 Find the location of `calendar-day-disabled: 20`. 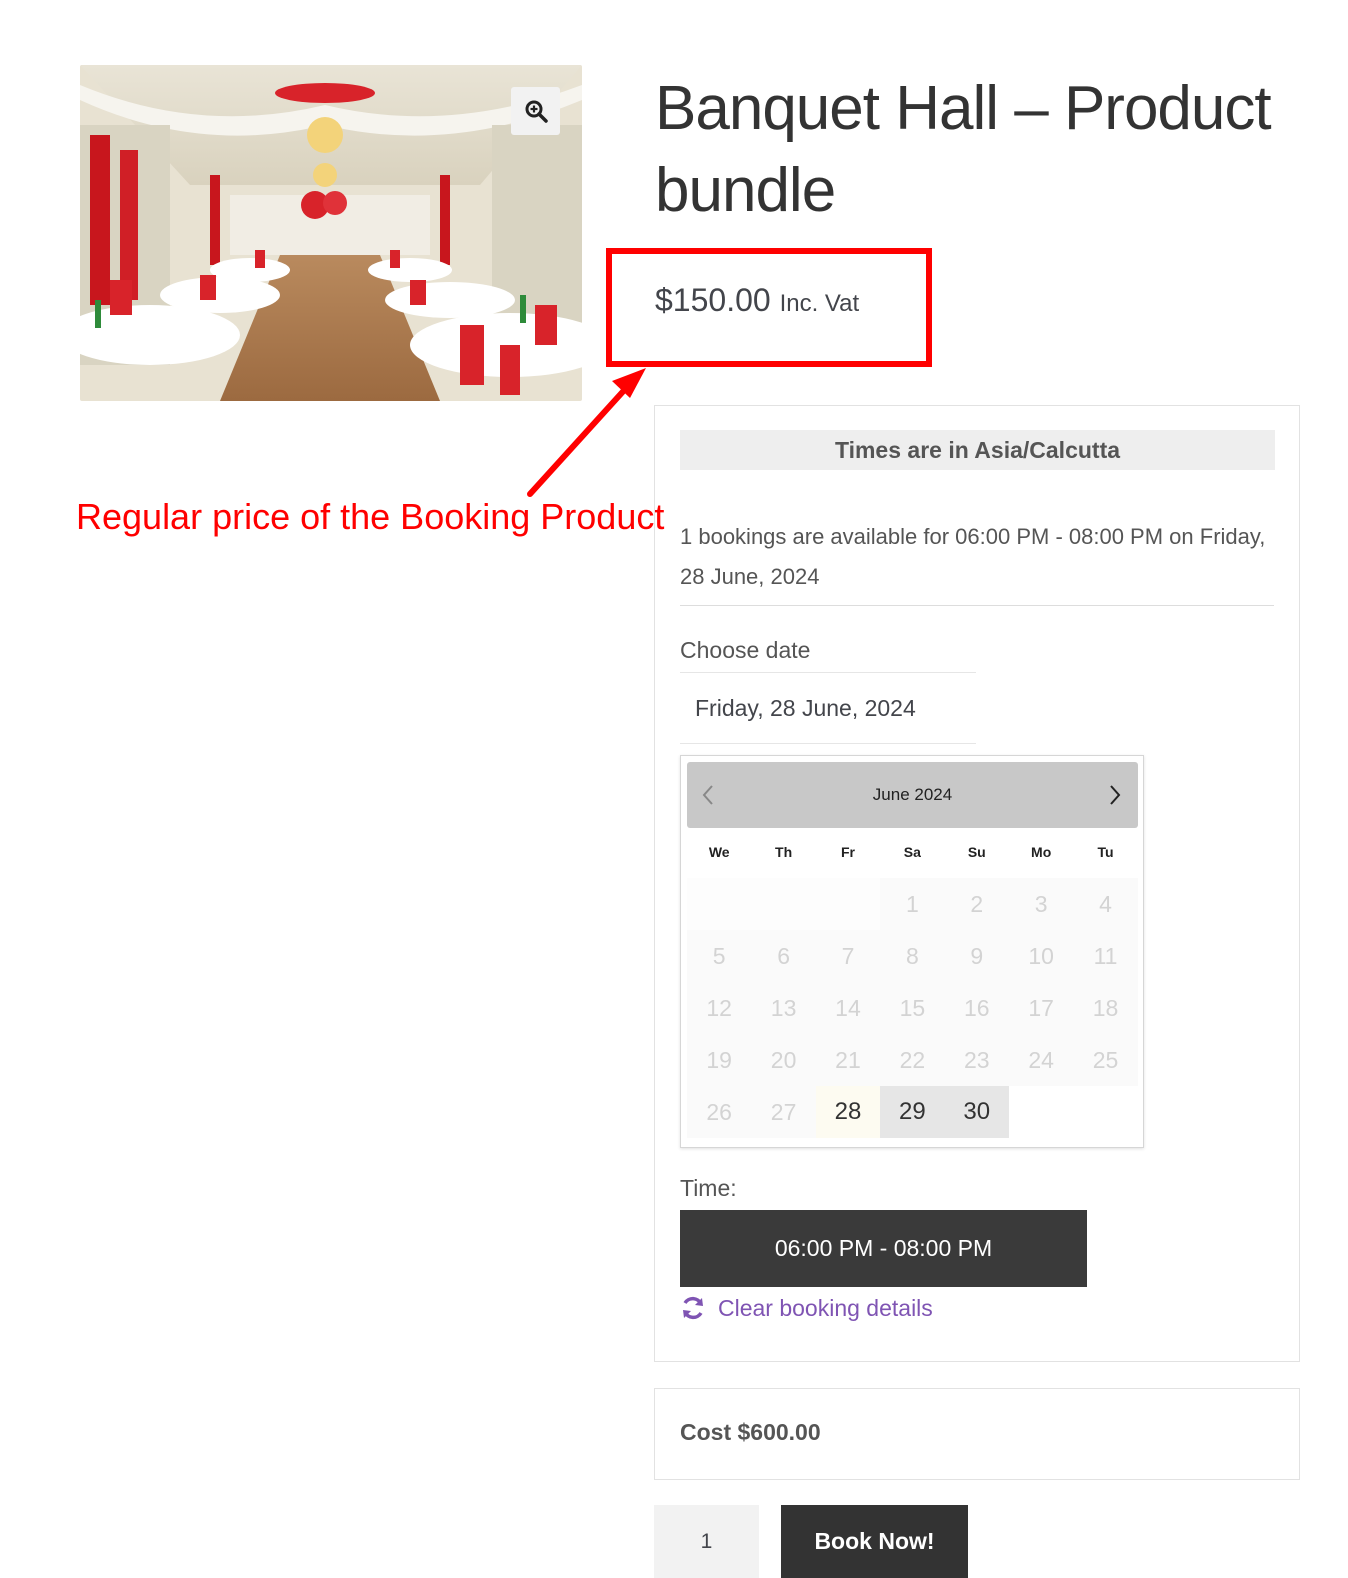

calendar-day-disabled: 20 is located at coordinates (783, 1060).